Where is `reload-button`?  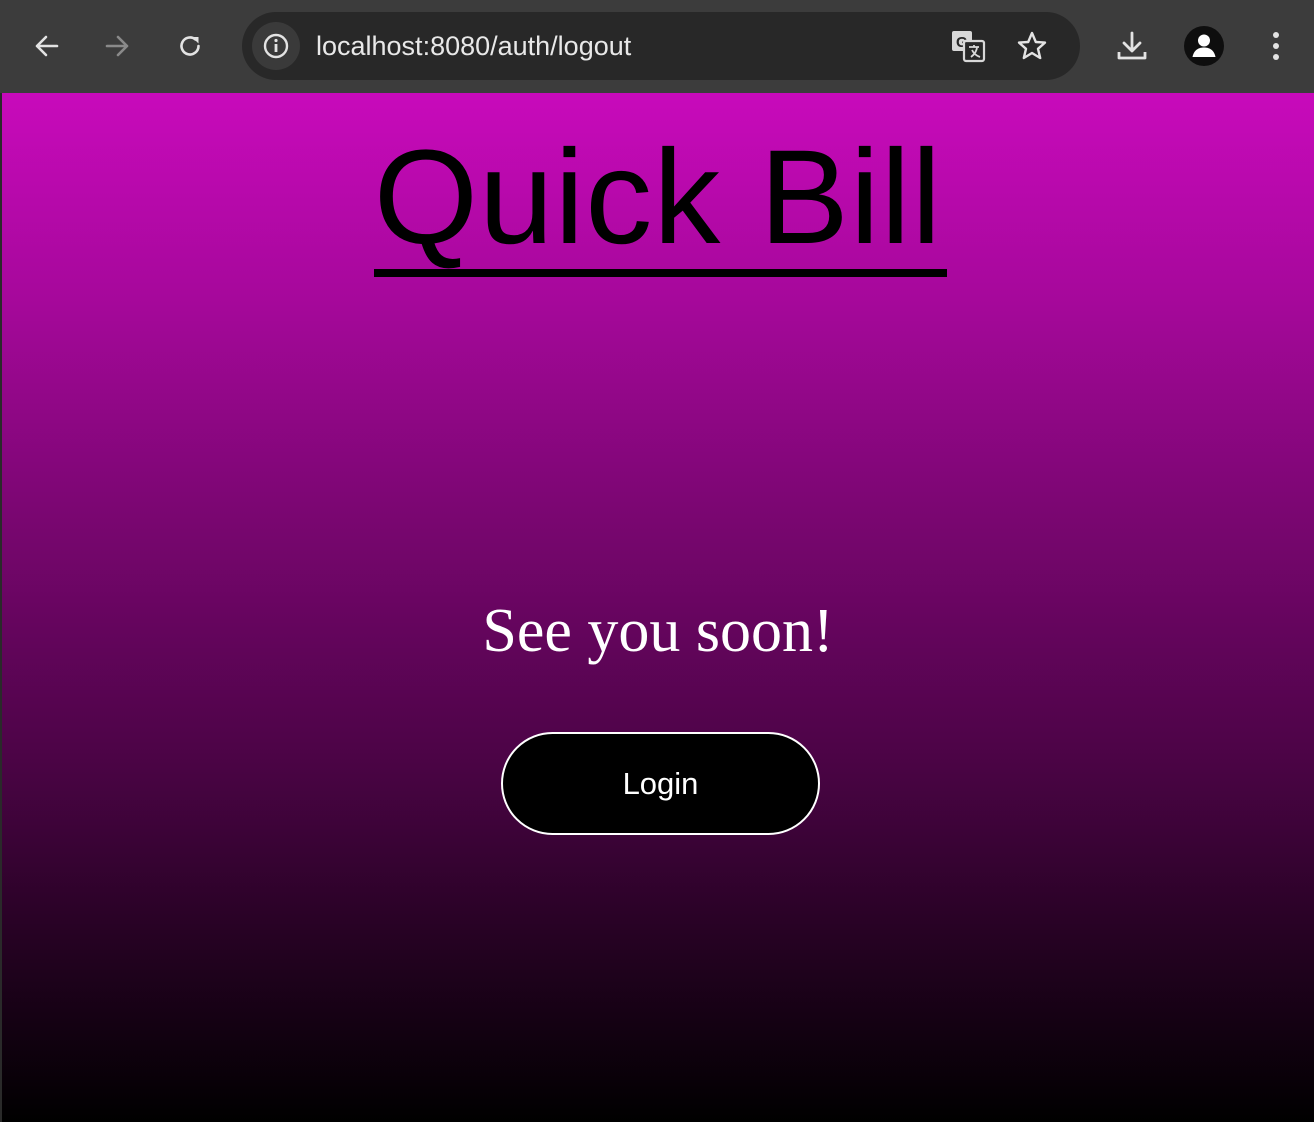
reload-button is located at coordinates (190, 46).